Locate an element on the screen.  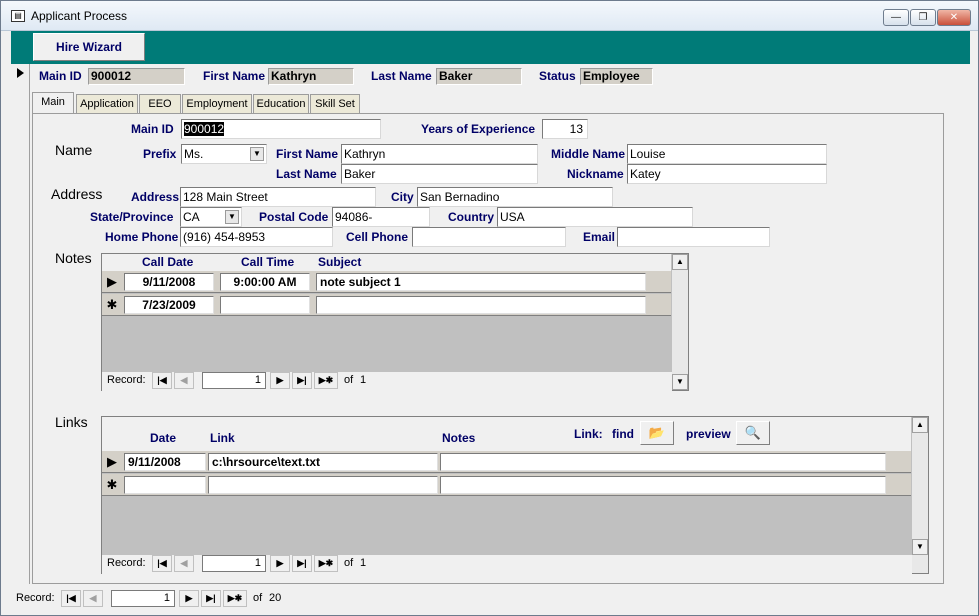
call-time-cell: 9:00:00 AM is located at coordinates (265, 282).